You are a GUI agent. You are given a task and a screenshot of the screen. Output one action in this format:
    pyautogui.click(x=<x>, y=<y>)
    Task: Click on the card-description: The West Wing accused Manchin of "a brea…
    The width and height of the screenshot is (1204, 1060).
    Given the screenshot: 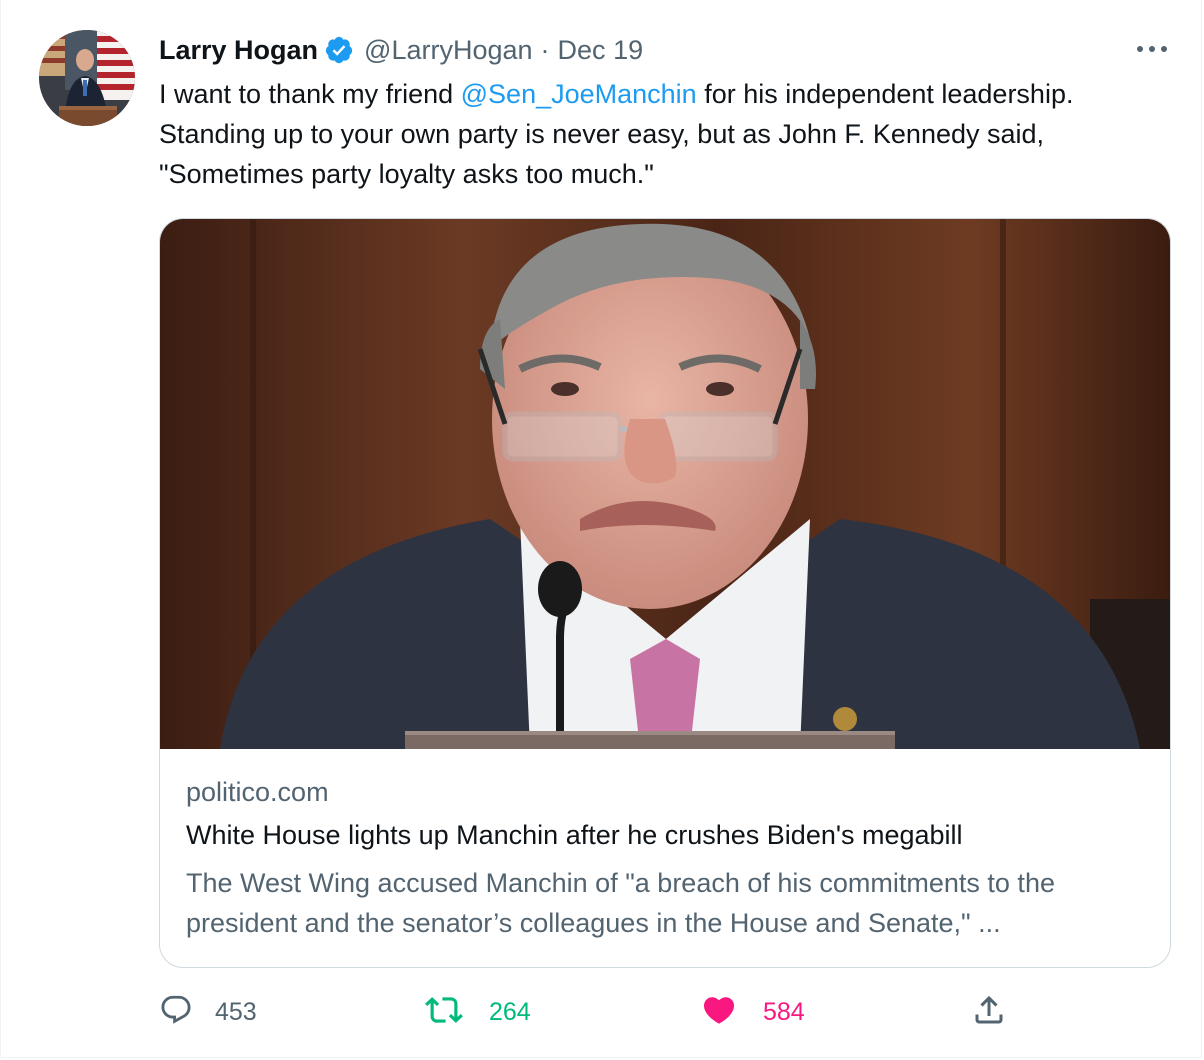 What is the action you would take?
    pyautogui.click(x=620, y=903)
    